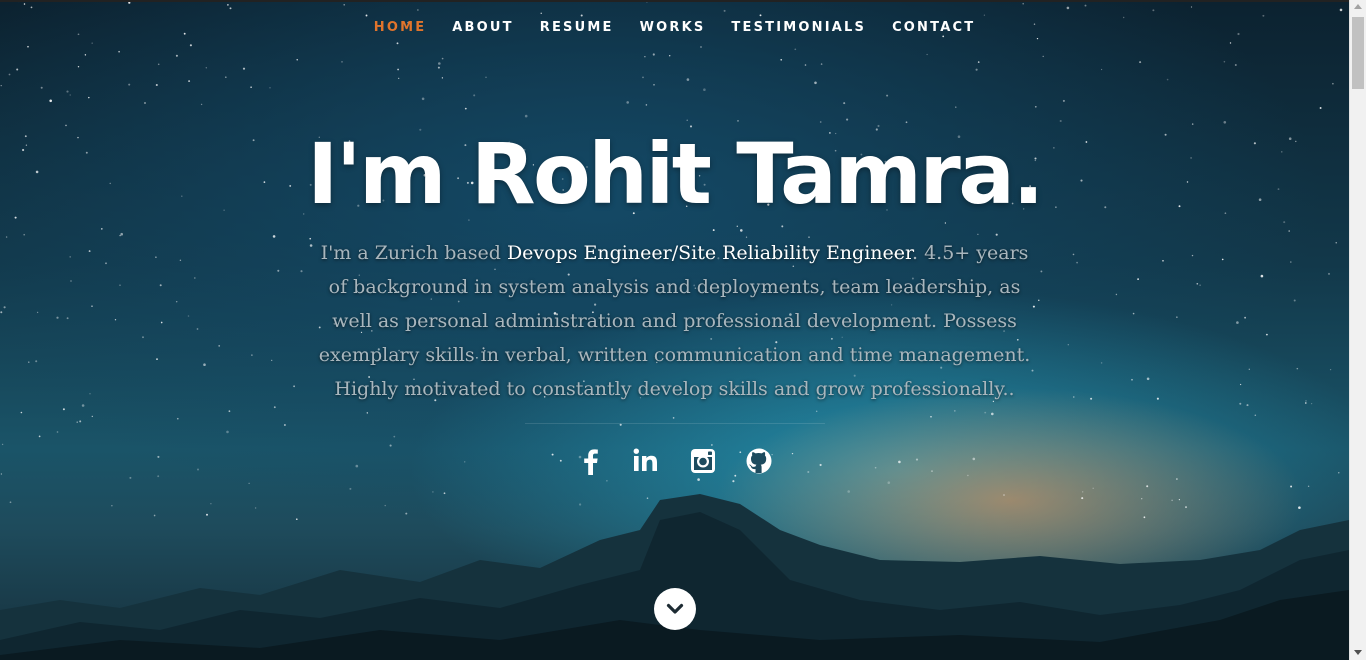 The width and height of the screenshot is (1366, 660). I want to click on instagram-icon, so click(703, 461).